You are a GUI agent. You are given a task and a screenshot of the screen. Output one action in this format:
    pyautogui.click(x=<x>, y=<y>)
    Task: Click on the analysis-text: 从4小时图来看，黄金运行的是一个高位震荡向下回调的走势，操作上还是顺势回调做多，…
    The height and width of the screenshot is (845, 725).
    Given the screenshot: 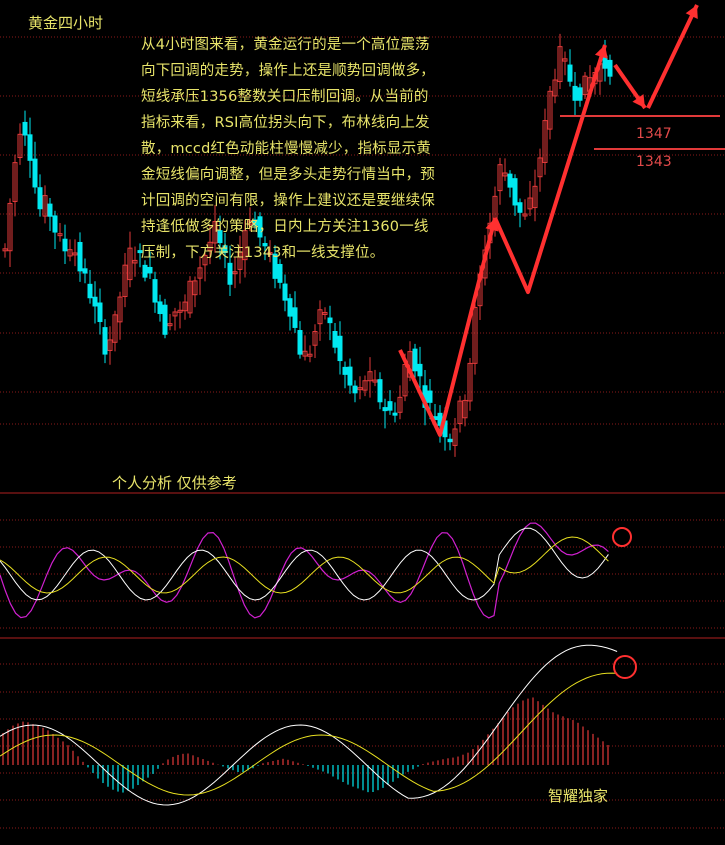 What is the action you would take?
    pyautogui.click(x=288, y=149)
    